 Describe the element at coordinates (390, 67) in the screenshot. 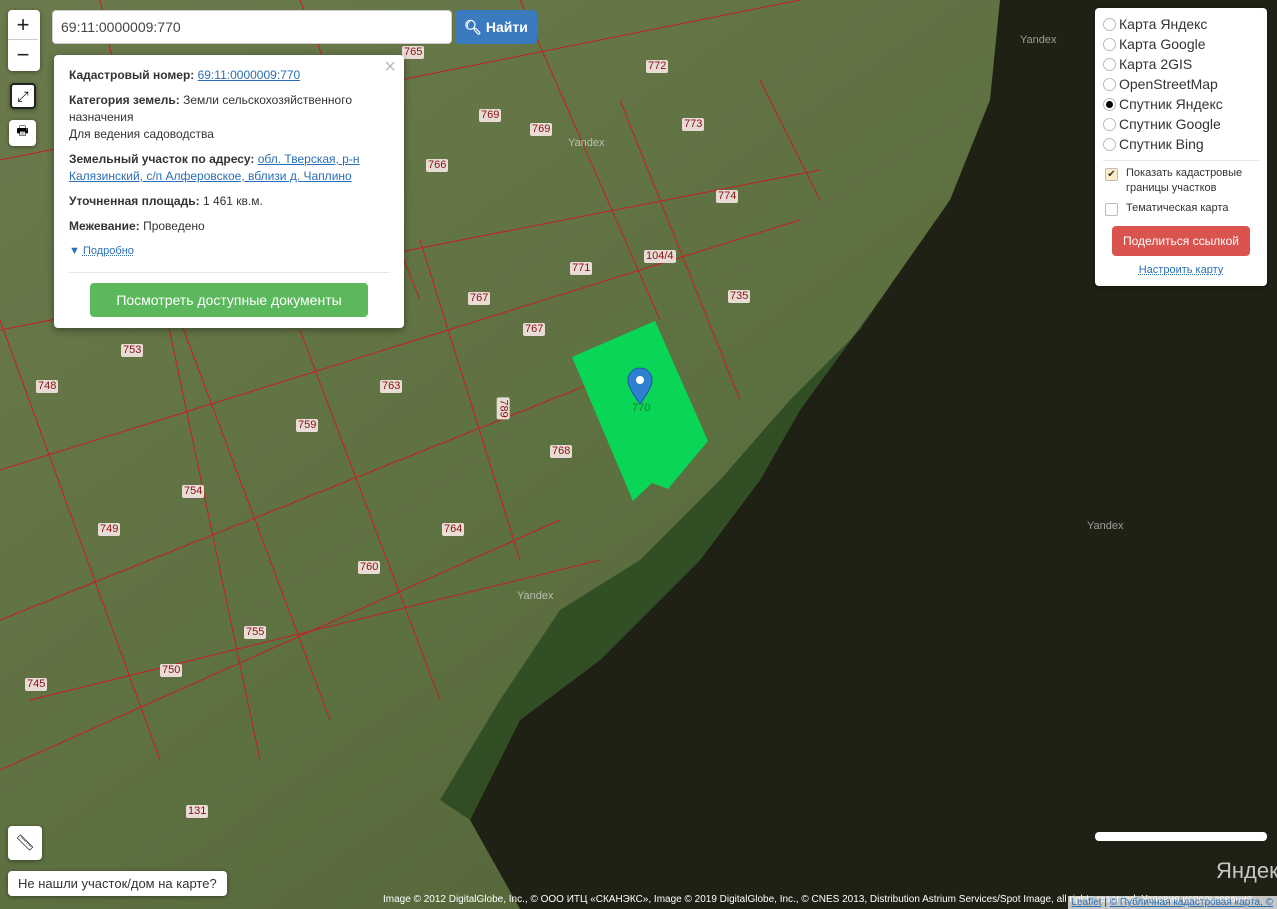

I see `close-icon: ×` at that location.